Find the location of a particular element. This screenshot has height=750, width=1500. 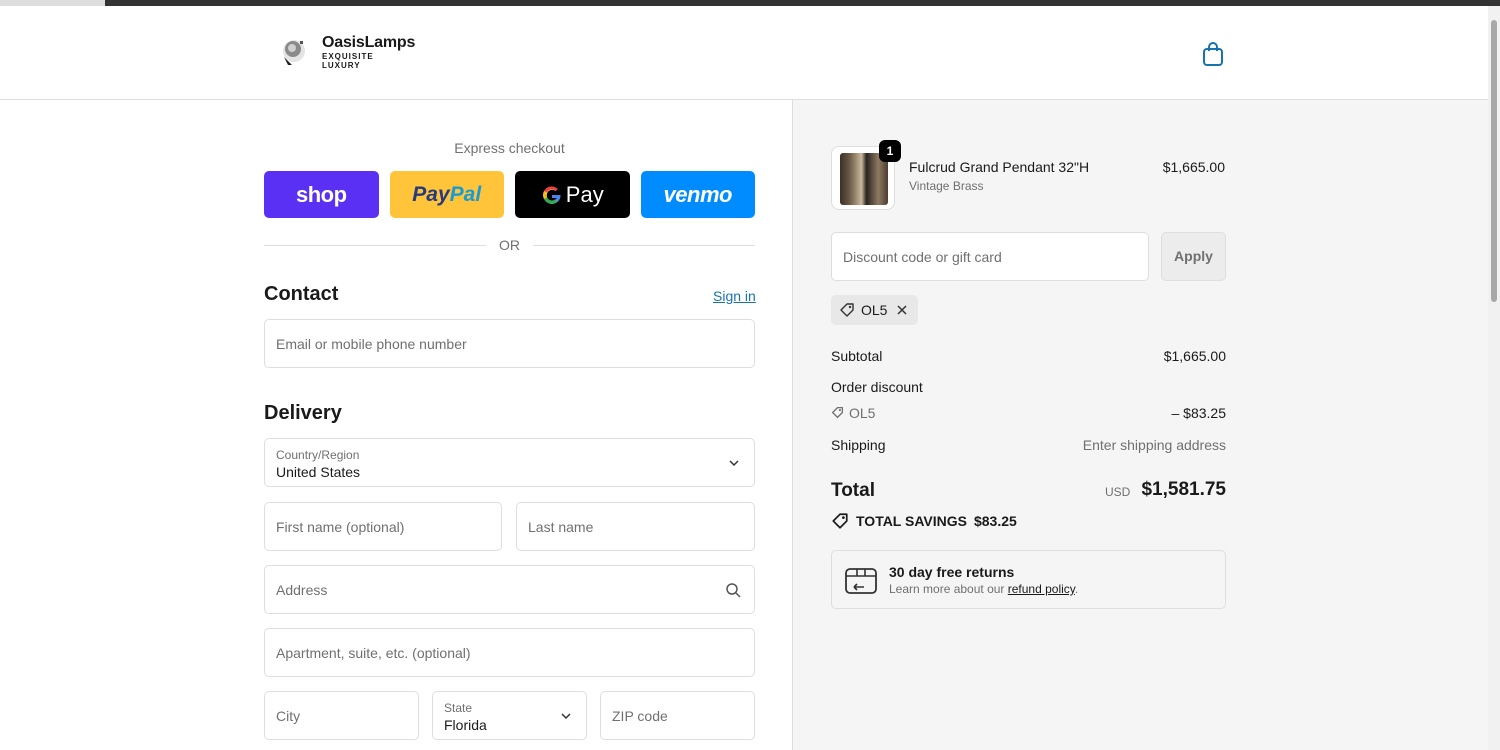

savings-label: TOTAL SAVINGS is located at coordinates (911, 521).